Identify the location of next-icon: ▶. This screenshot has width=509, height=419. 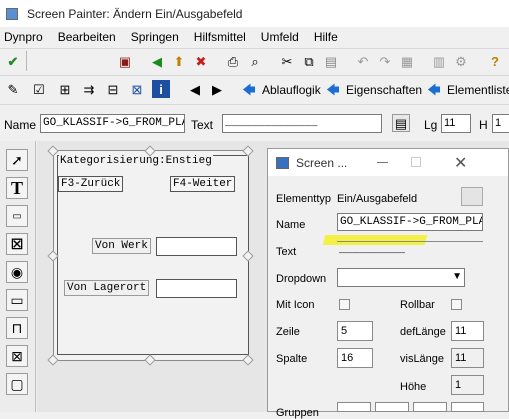
(217, 89).